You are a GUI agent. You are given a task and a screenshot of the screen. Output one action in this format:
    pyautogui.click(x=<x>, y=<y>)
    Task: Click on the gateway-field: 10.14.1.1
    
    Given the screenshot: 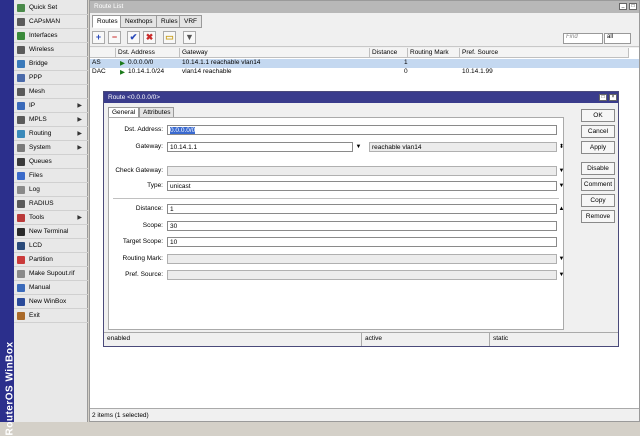 What is the action you would take?
    pyautogui.click(x=260, y=147)
    